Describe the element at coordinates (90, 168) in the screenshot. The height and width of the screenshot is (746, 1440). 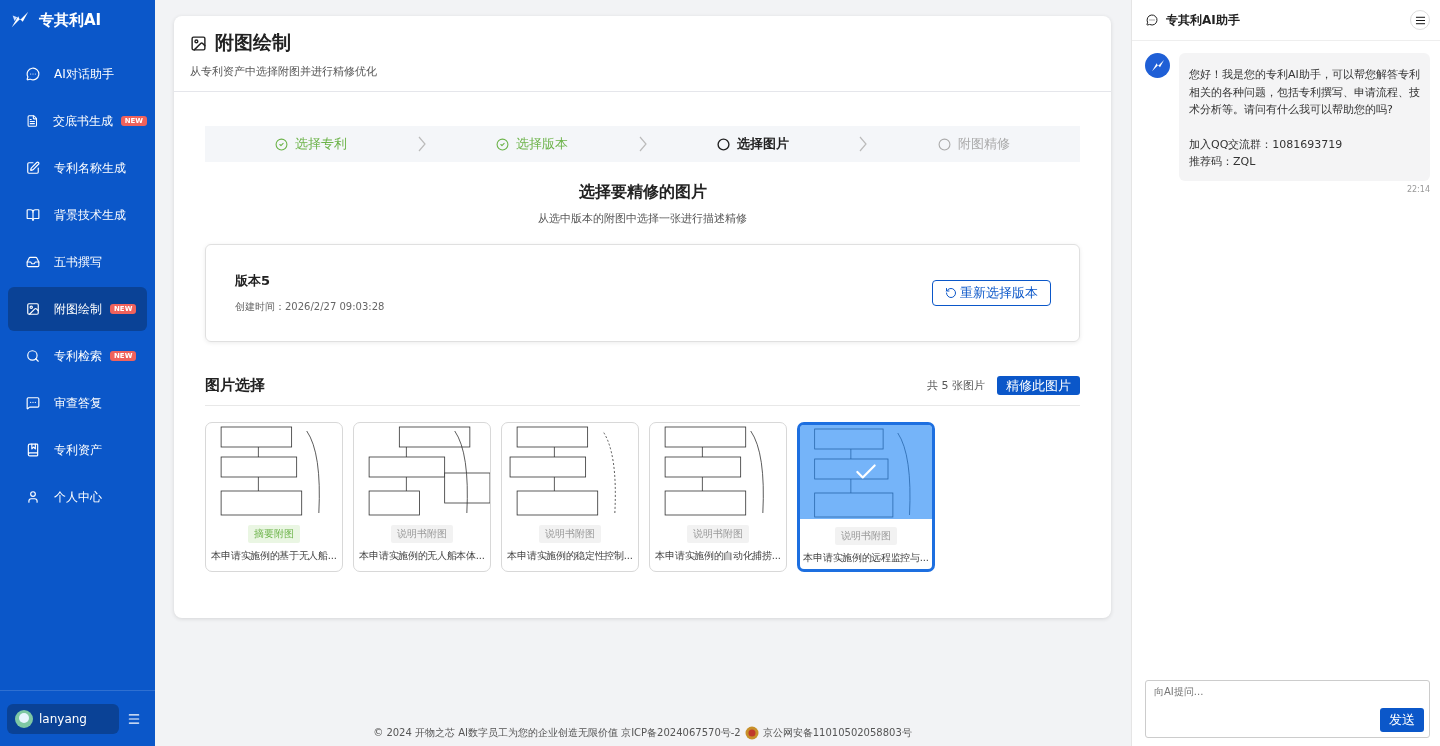
I see `sidebar-label: 专利名称生成` at that location.